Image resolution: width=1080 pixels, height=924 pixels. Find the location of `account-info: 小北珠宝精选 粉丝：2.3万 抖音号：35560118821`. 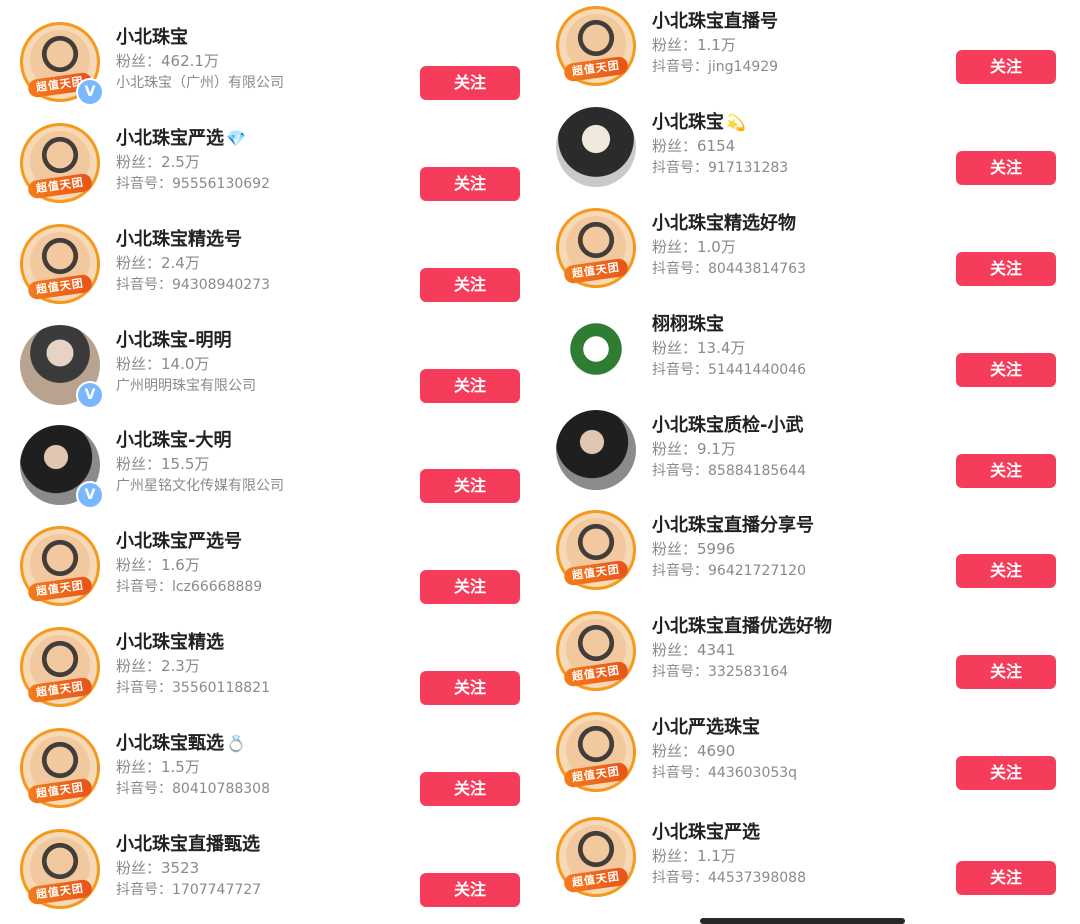

account-info: 小北珠宝精选 粉丝：2.3万 抖音号：35560118821 is located at coordinates (266, 663).